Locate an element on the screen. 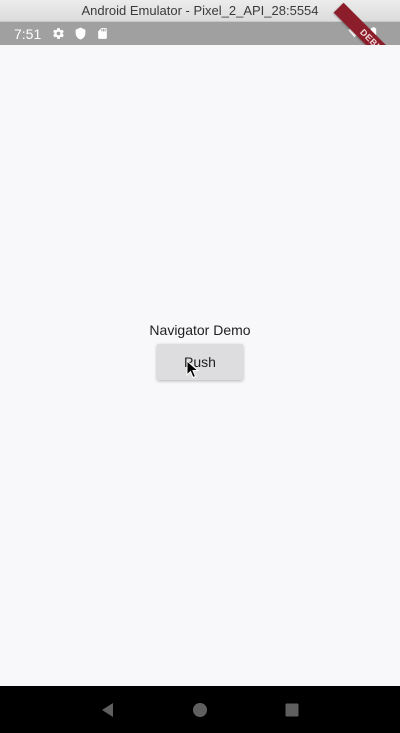 The width and height of the screenshot is (400, 733). status-time: 7:51 is located at coordinates (28, 33).